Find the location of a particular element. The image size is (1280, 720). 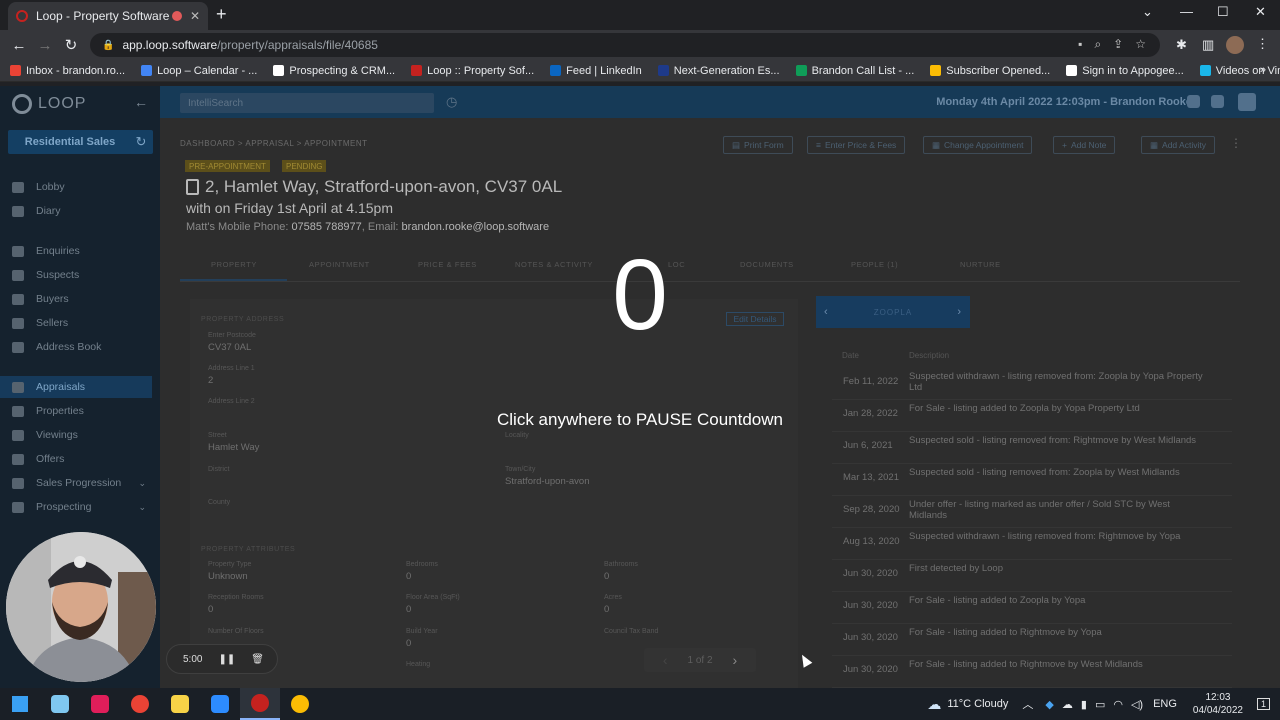

print-form-button: ▤ Print Form is located at coordinates (758, 145).